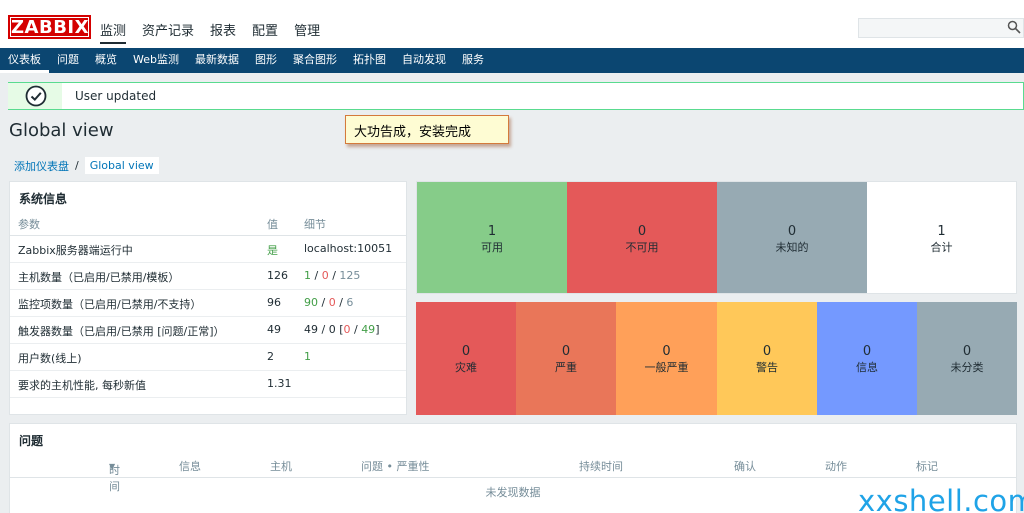 The image size is (1024, 513). I want to click on severity-label: 一般严重, so click(666, 367).